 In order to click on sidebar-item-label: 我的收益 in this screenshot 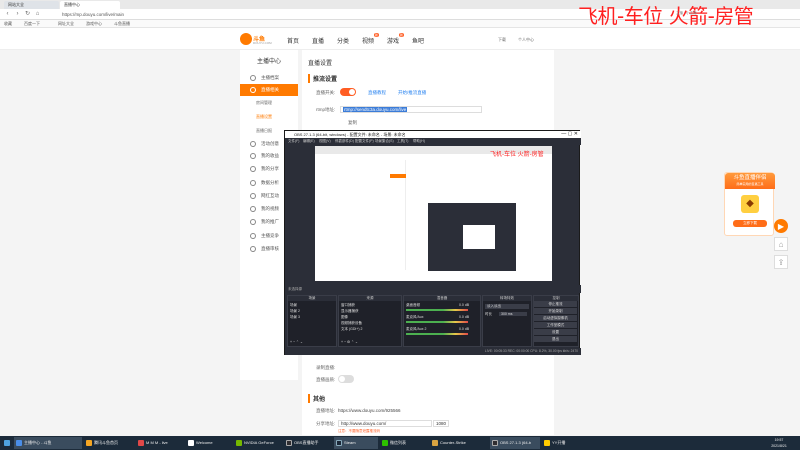, I will do `click(270, 155)`.